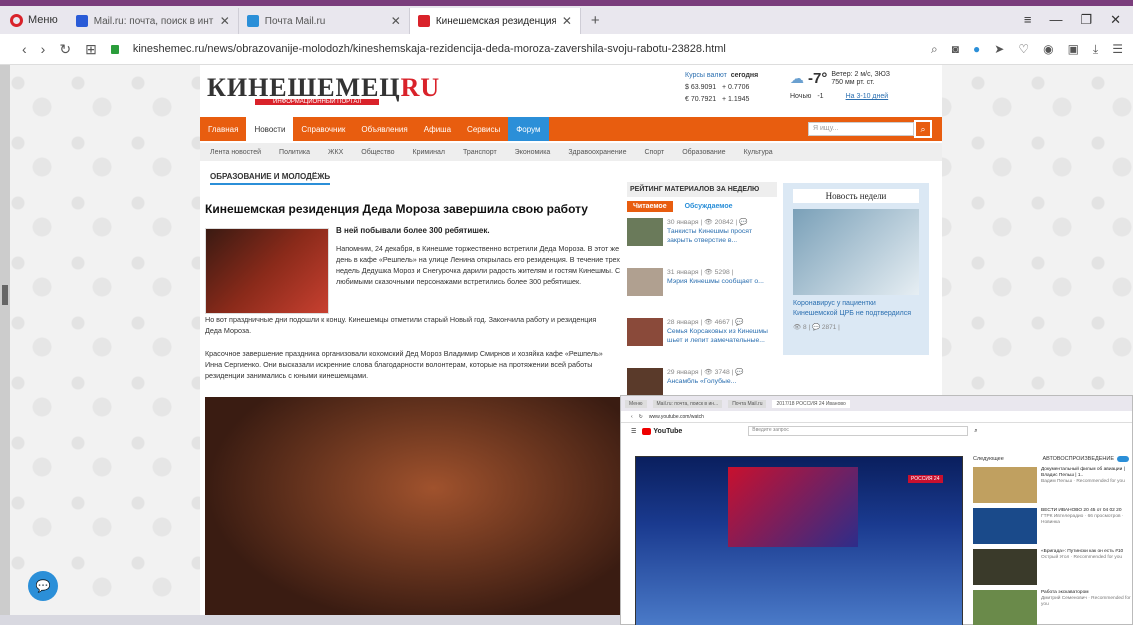  What do you see at coordinates (235, 152) in the screenshot?
I see `submenu-item: Лента новостей` at bounding box center [235, 152].